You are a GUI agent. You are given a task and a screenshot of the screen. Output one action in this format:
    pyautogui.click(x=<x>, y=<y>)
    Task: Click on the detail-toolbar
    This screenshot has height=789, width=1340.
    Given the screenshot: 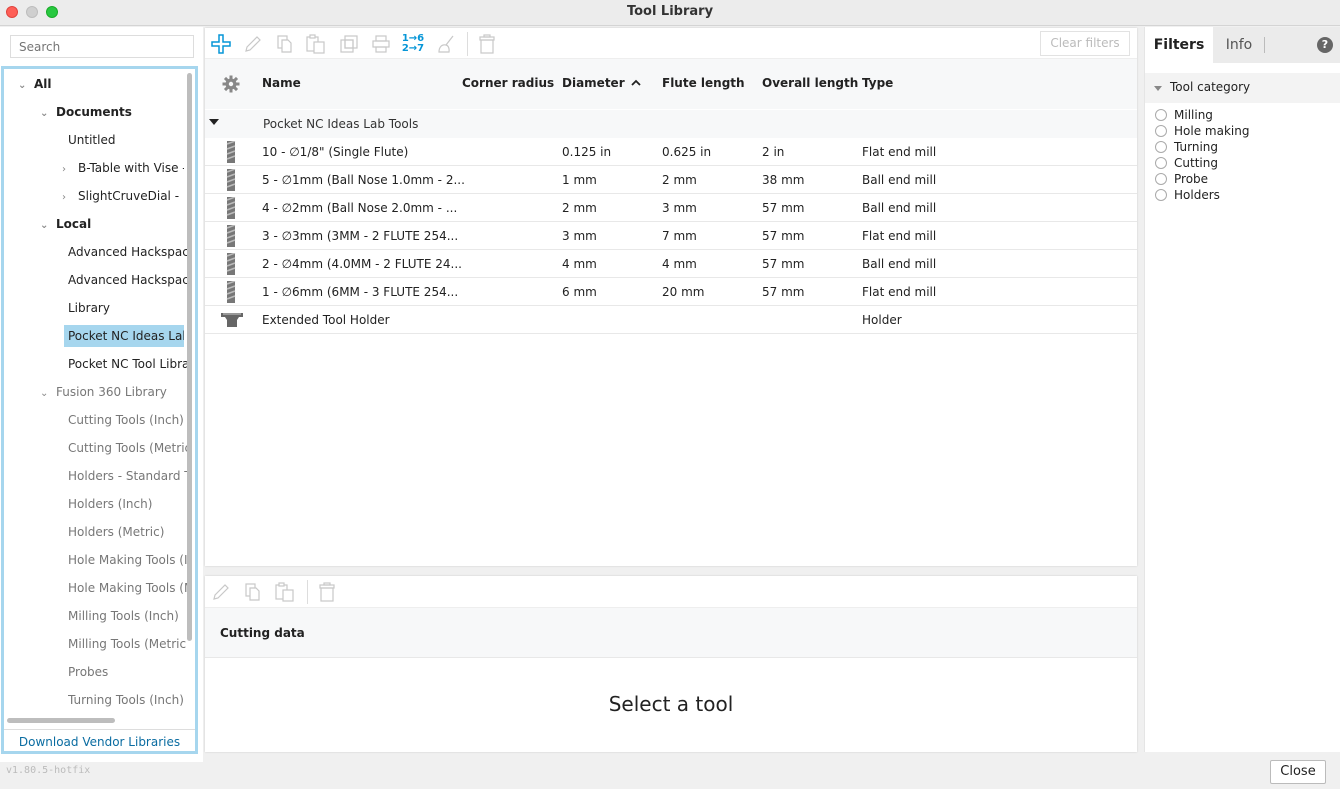 What is the action you would take?
    pyautogui.click(x=671, y=592)
    